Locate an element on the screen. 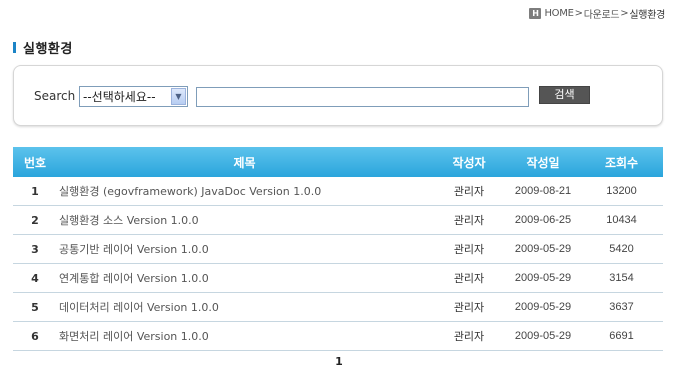 The width and height of the screenshot is (678, 379). pagination: 1 is located at coordinates (339, 361).